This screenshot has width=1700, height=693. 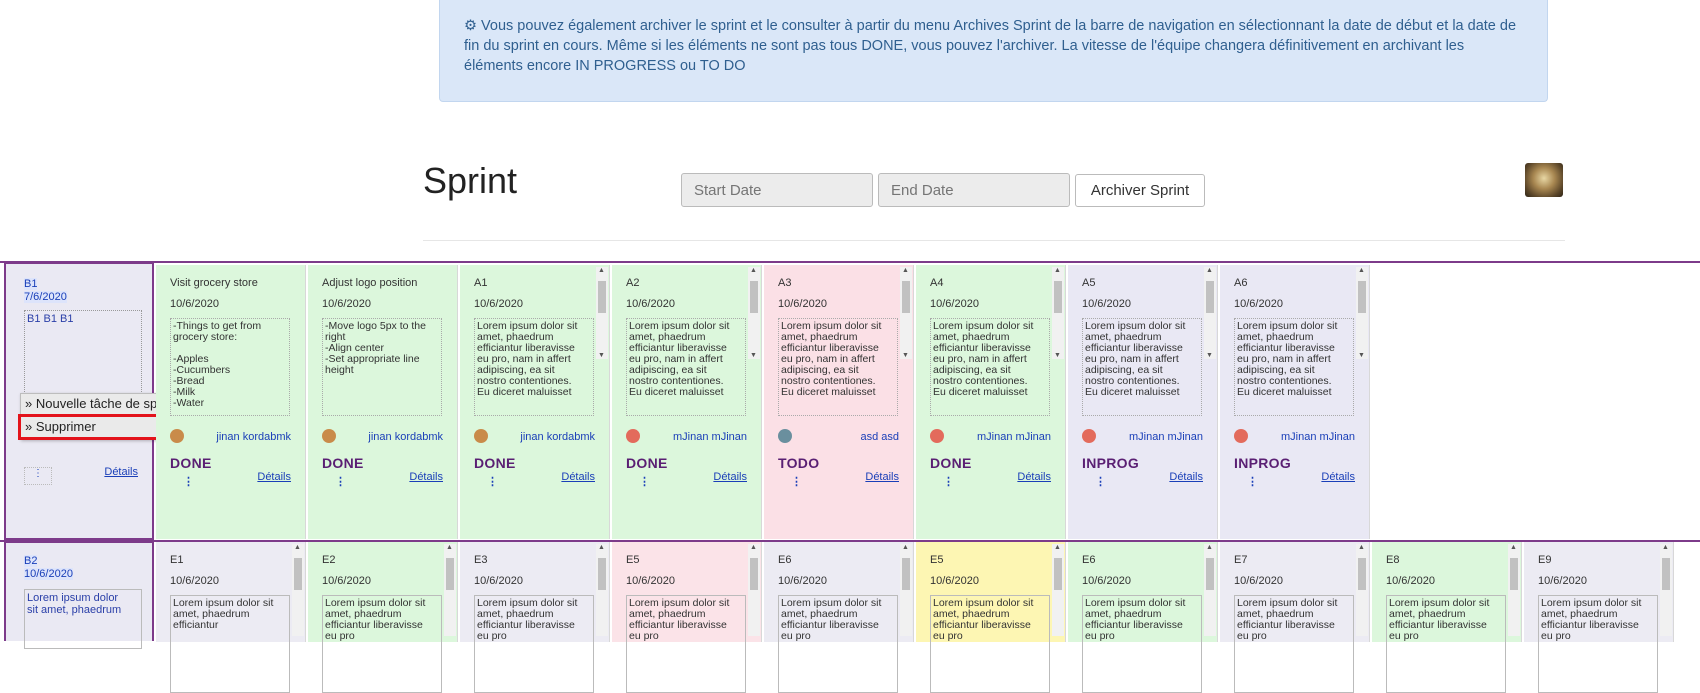 What do you see at coordinates (38, 476) in the screenshot?
I see `menu-dots-button: ⋮` at bounding box center [38, 476].